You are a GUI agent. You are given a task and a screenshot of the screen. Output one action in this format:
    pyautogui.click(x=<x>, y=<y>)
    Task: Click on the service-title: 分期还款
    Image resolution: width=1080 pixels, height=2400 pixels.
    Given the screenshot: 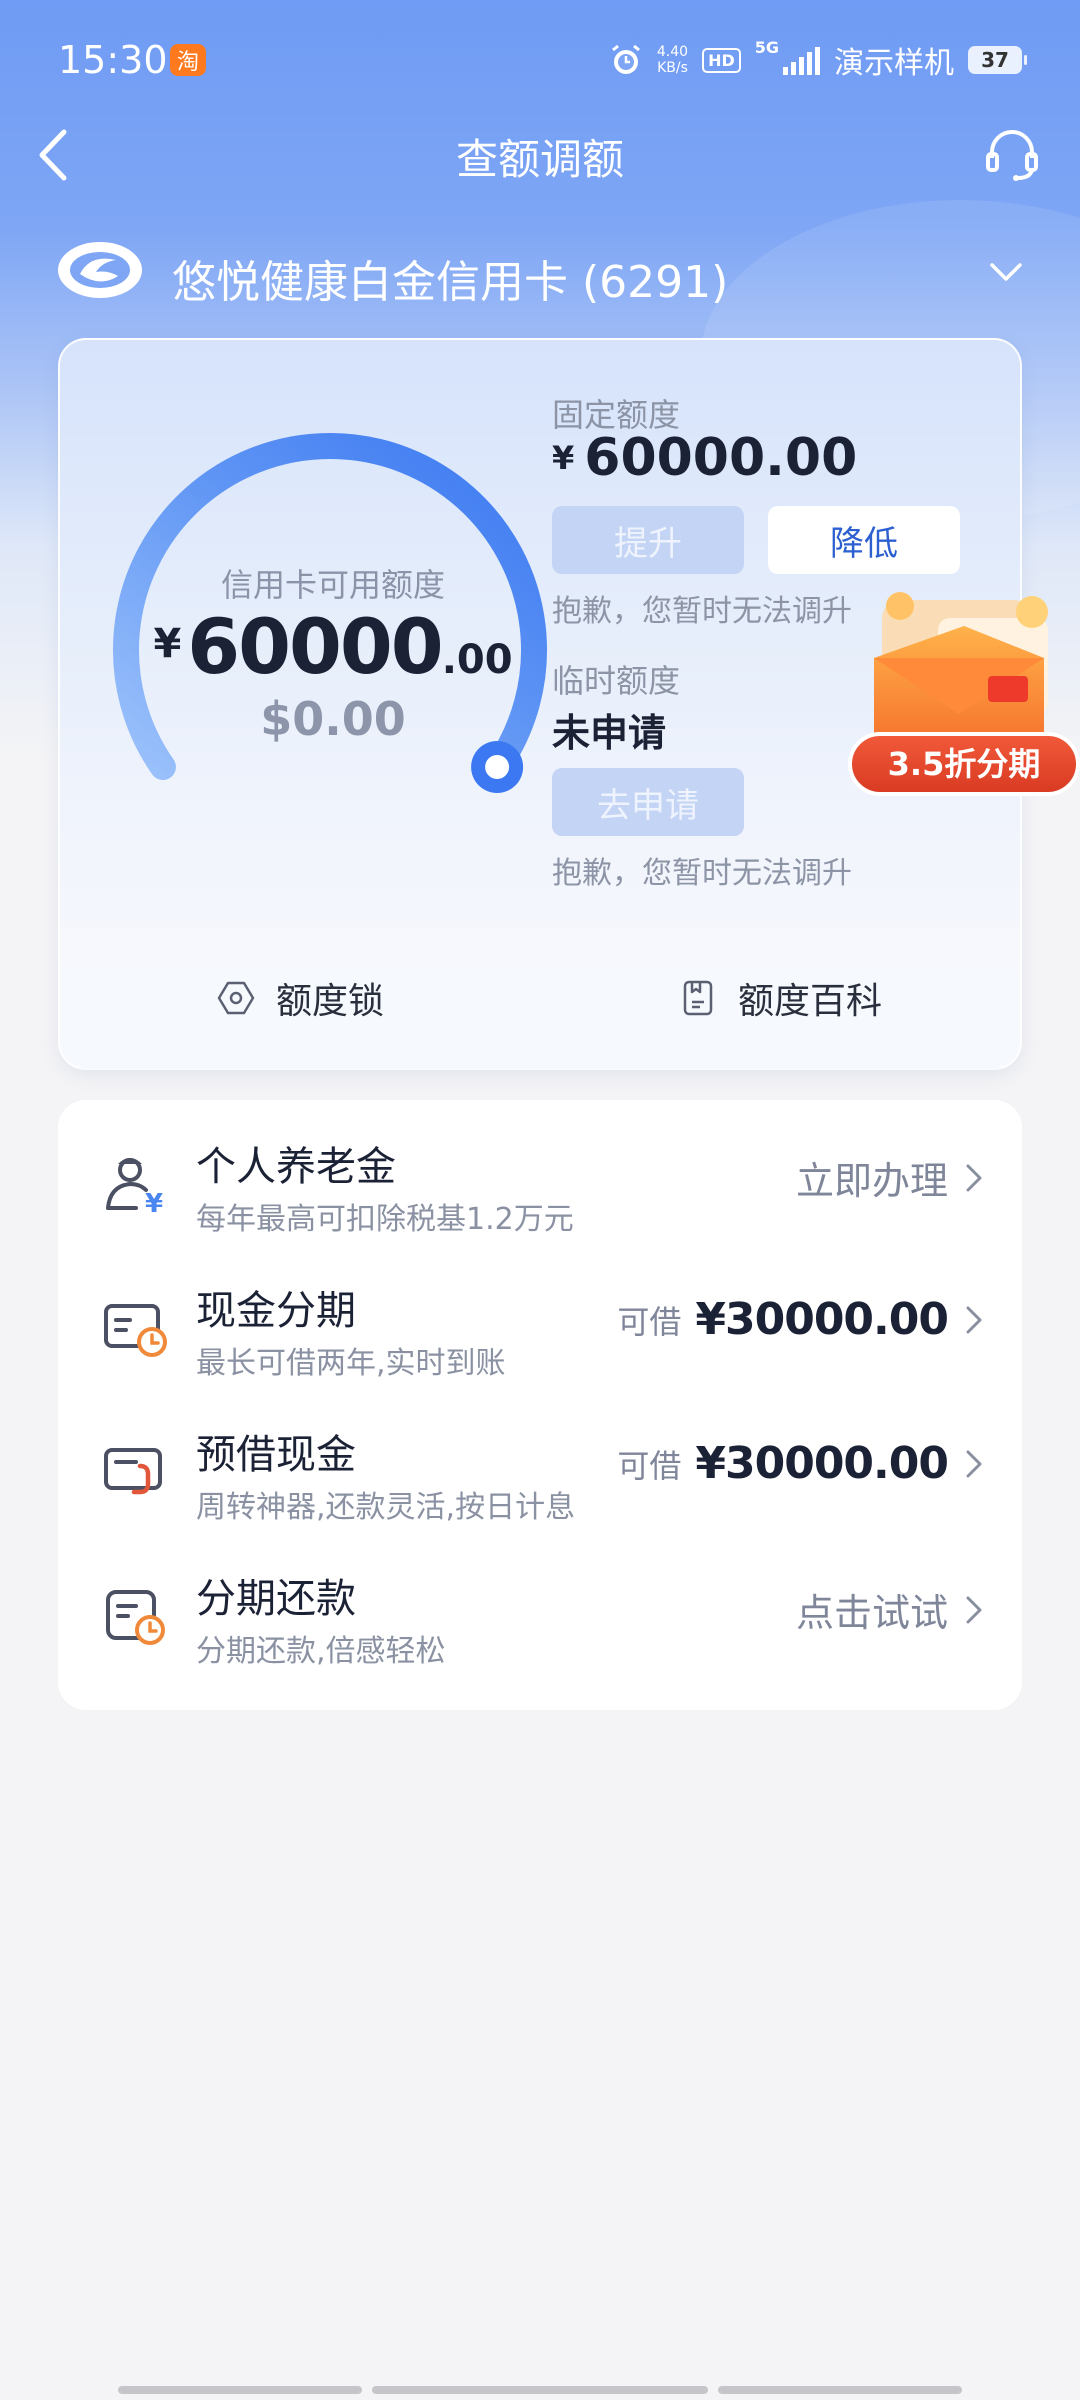 What is the action you would take?
    pyautogui.click(x=276, y=1599)
    